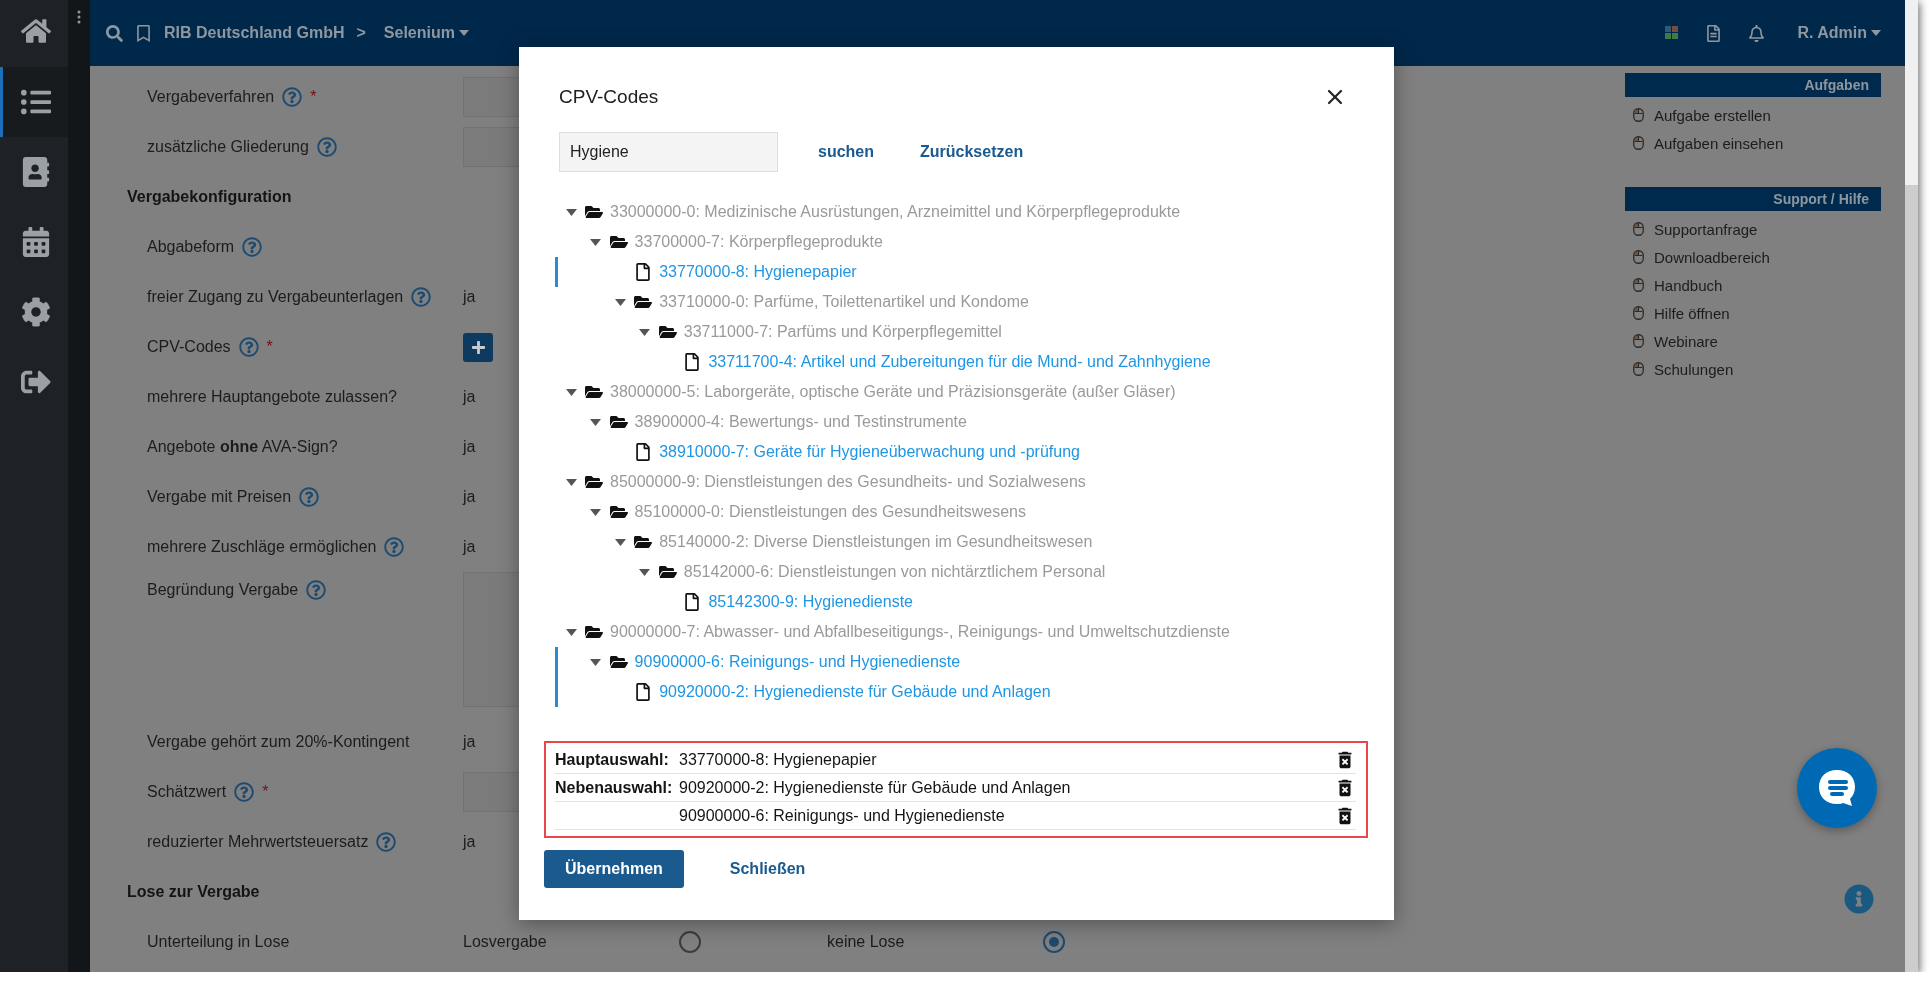  Describe the element at coordinates (962, 602) in the screenshot. I see `tree-row: 85142300-9: Hygienedienste` at that location.